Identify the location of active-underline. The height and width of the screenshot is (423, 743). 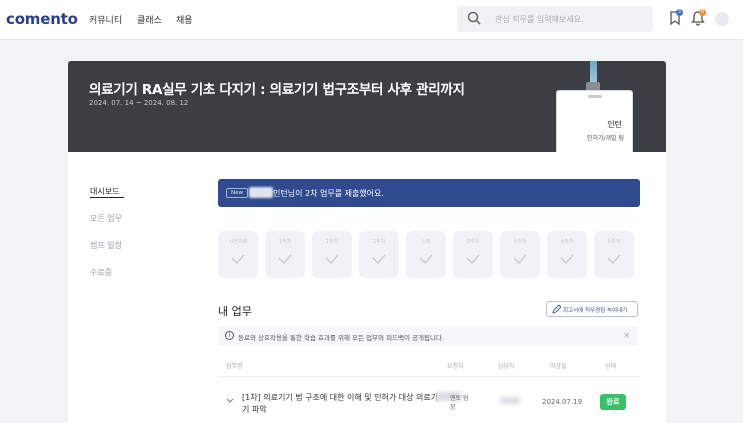
(107, 197).